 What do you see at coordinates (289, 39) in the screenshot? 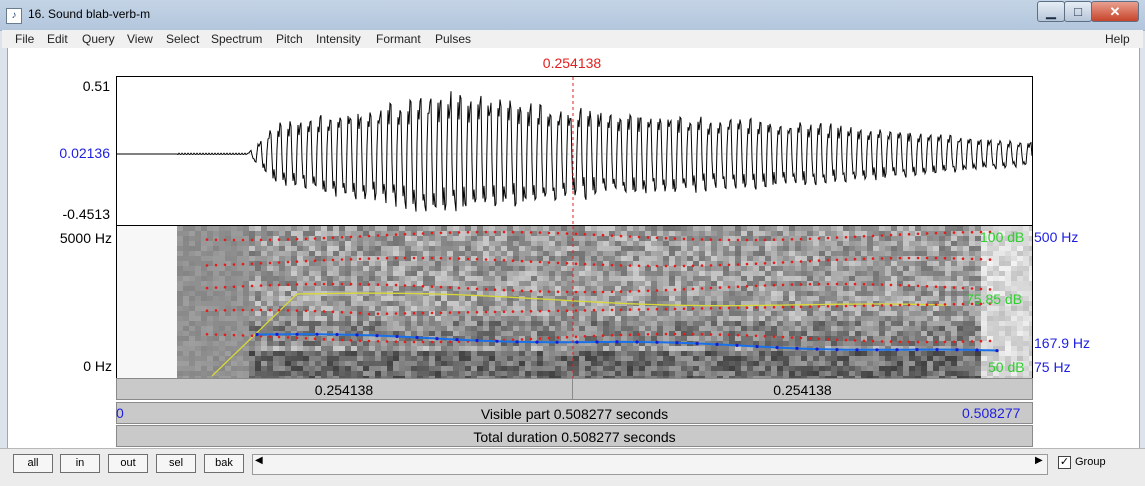
I see `menu-pitch: Pitch` at bounding box center [289, 39].